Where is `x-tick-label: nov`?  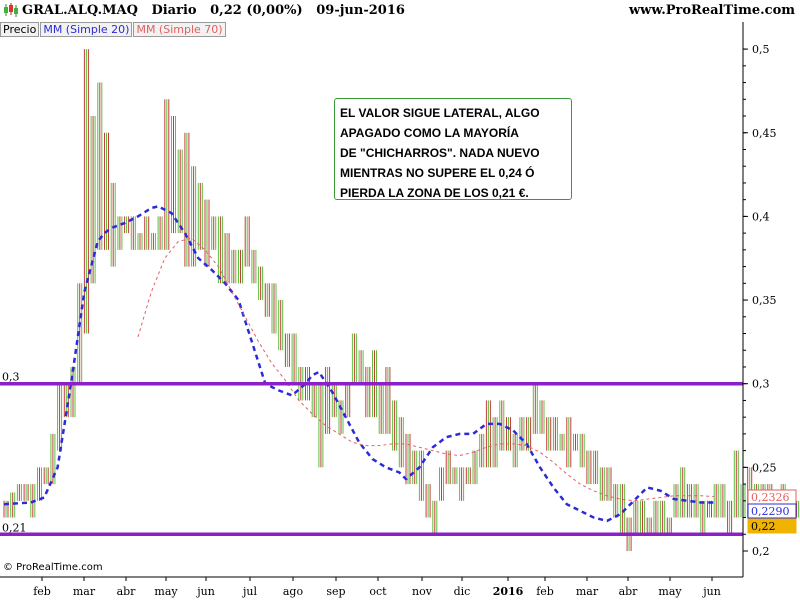
x-tick-label: nov is located at coordinates (422, 591).